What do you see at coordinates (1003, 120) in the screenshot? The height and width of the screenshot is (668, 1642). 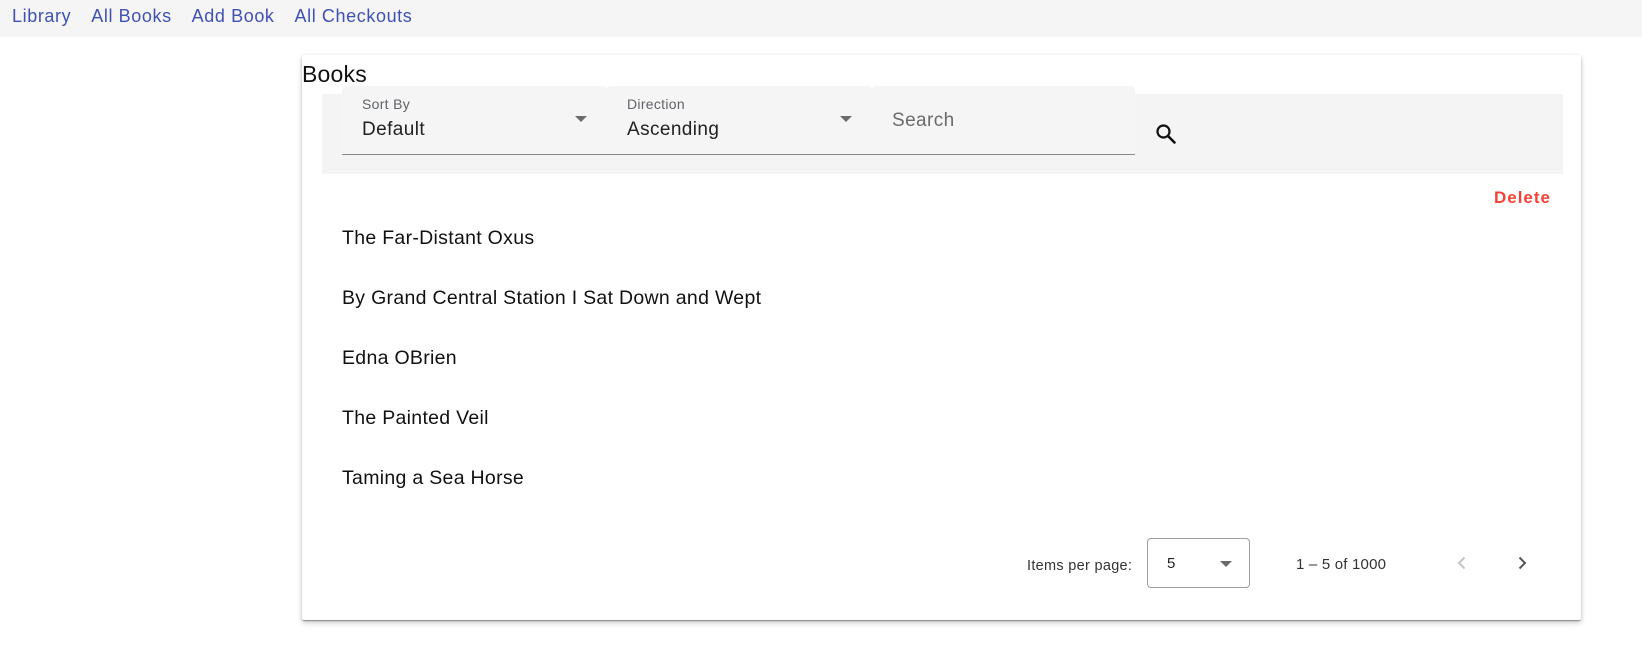 I see `search-input: Search` at bounding box center [1003, 120].